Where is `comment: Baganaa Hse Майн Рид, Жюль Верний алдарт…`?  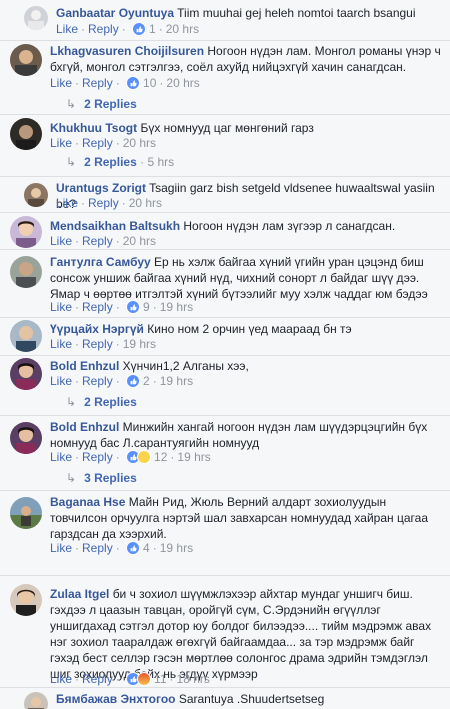
comment: Baganaa Hse Майн Рид, Жюль Верний алдарт… is located at coordinates (225, 527).